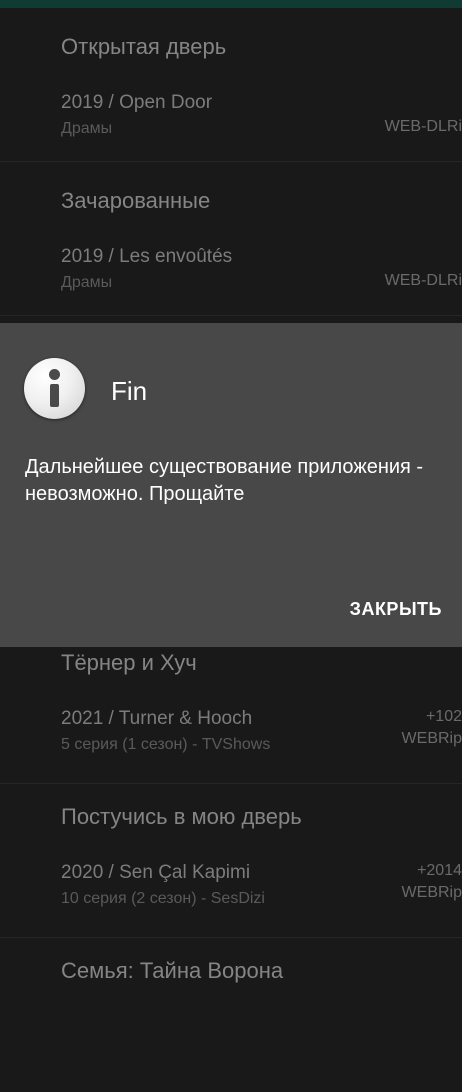 The image size is (462, 1092). I want to click on dialog-title: Fin, so click(129, 391).